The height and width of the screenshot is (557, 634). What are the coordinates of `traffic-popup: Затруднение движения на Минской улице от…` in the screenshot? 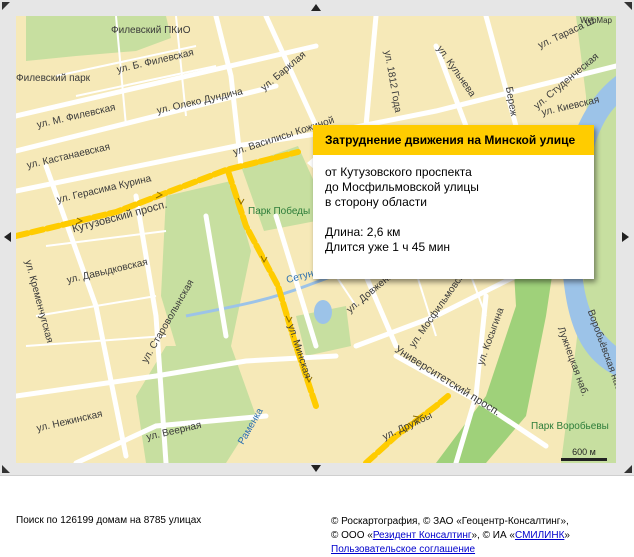 It's located at (453, 202).